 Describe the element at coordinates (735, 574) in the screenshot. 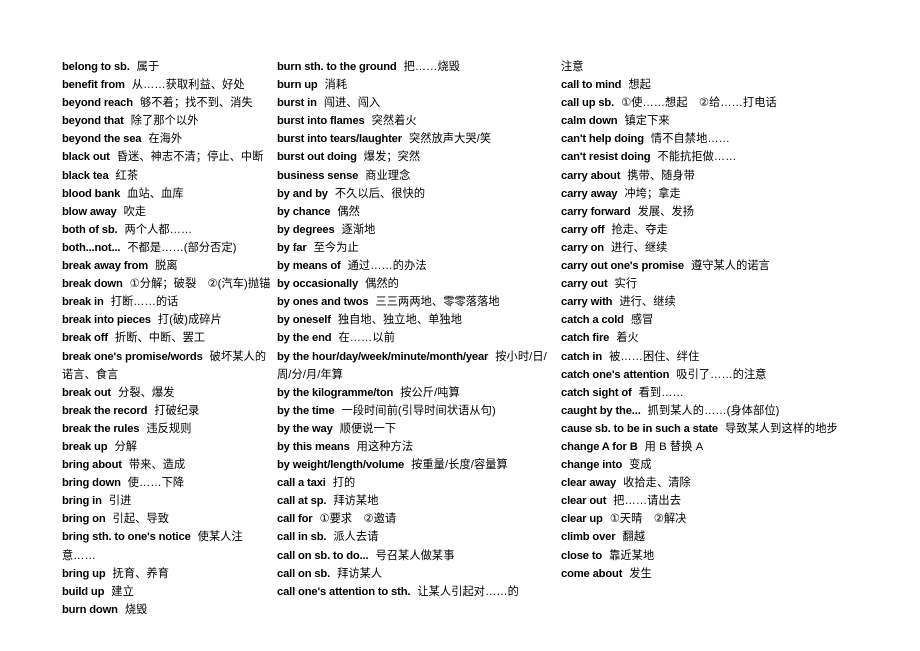

I see `glossary-entry: come about 发生` at that location.